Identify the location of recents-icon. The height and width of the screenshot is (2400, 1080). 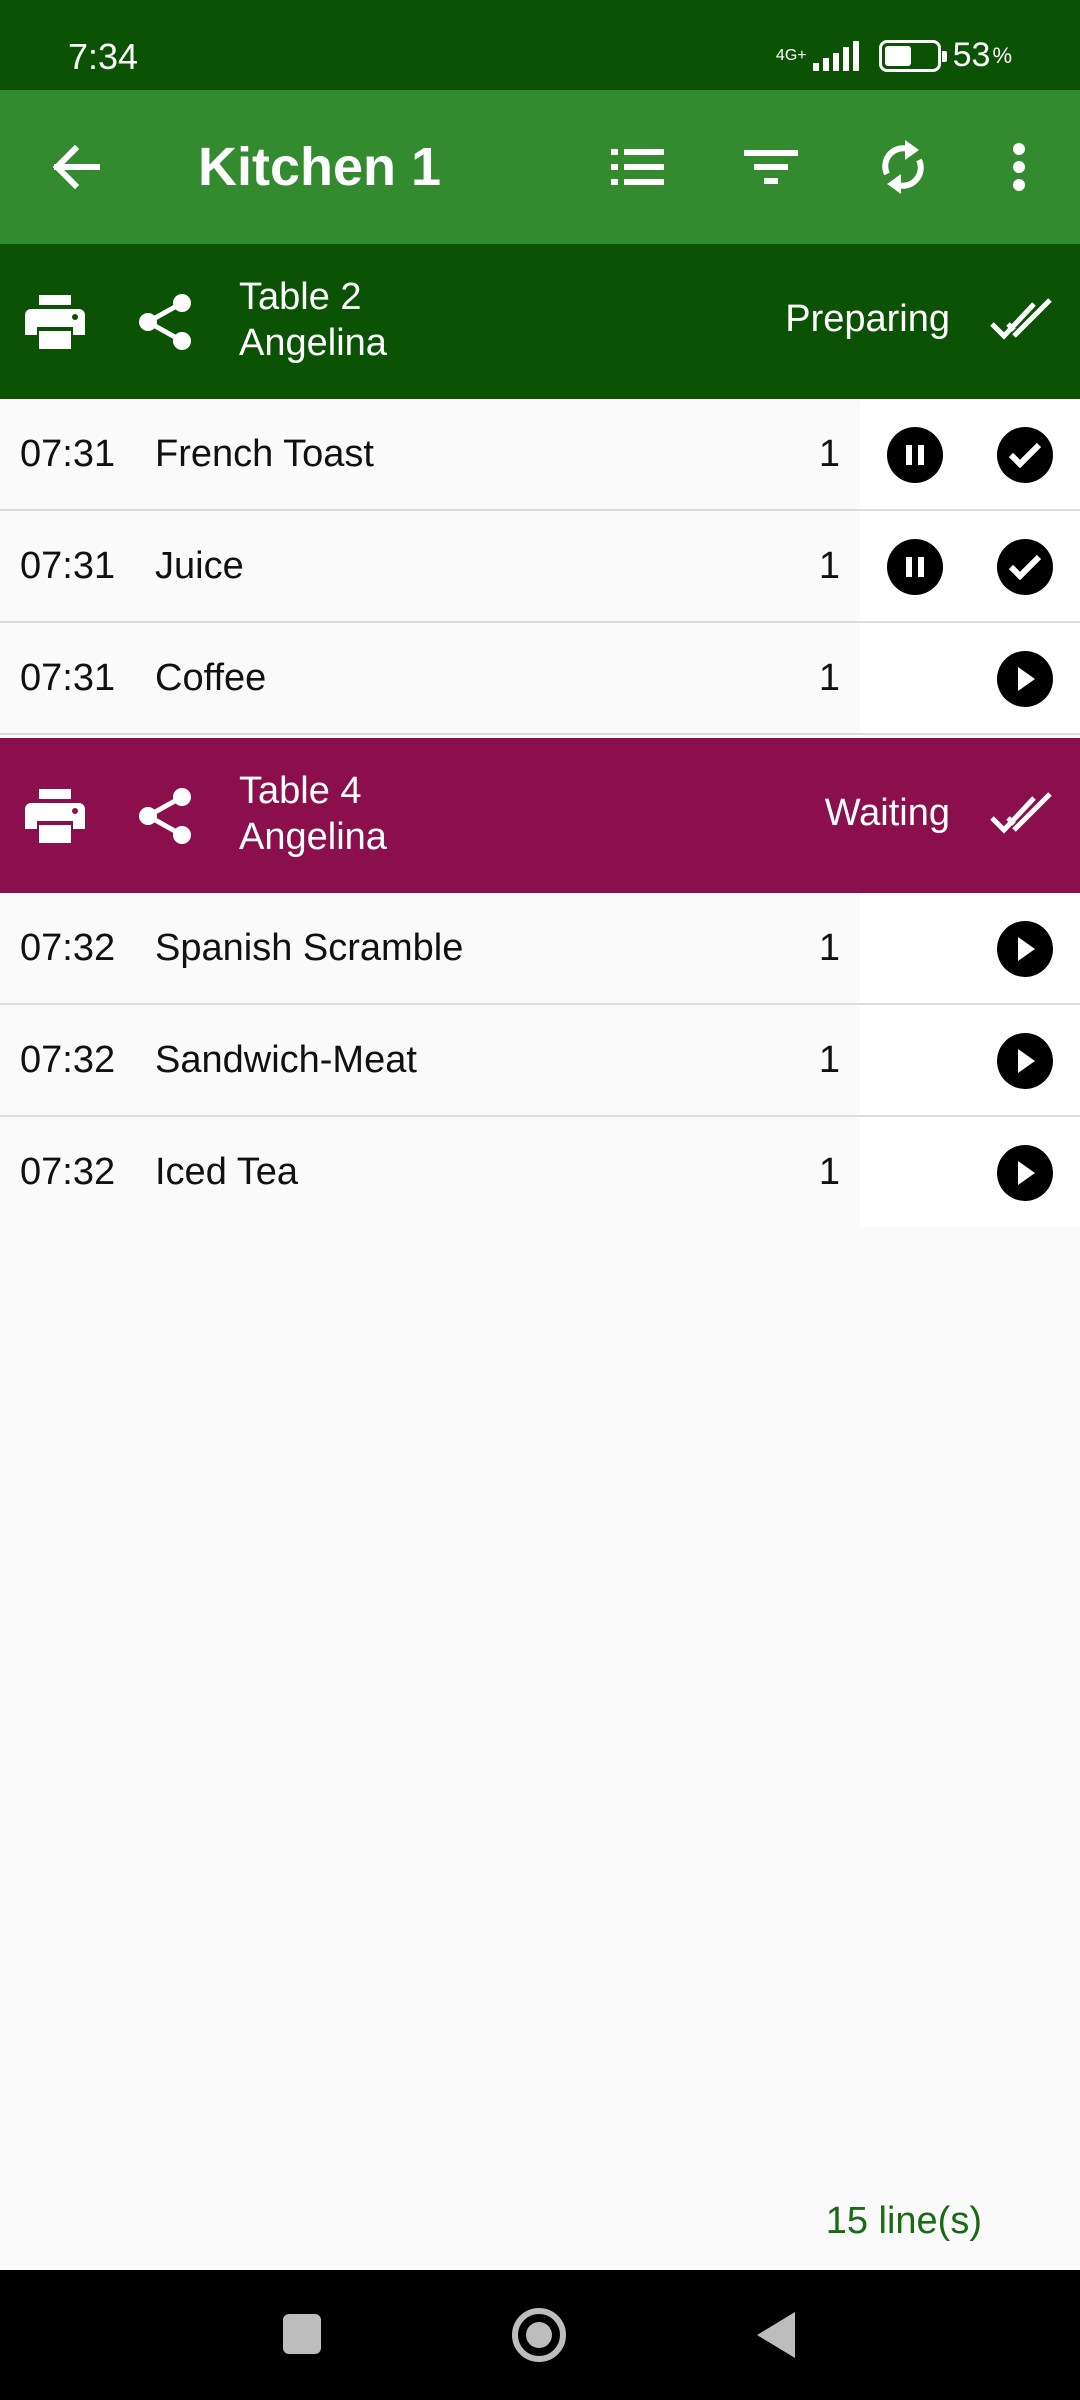
(302, 2334).